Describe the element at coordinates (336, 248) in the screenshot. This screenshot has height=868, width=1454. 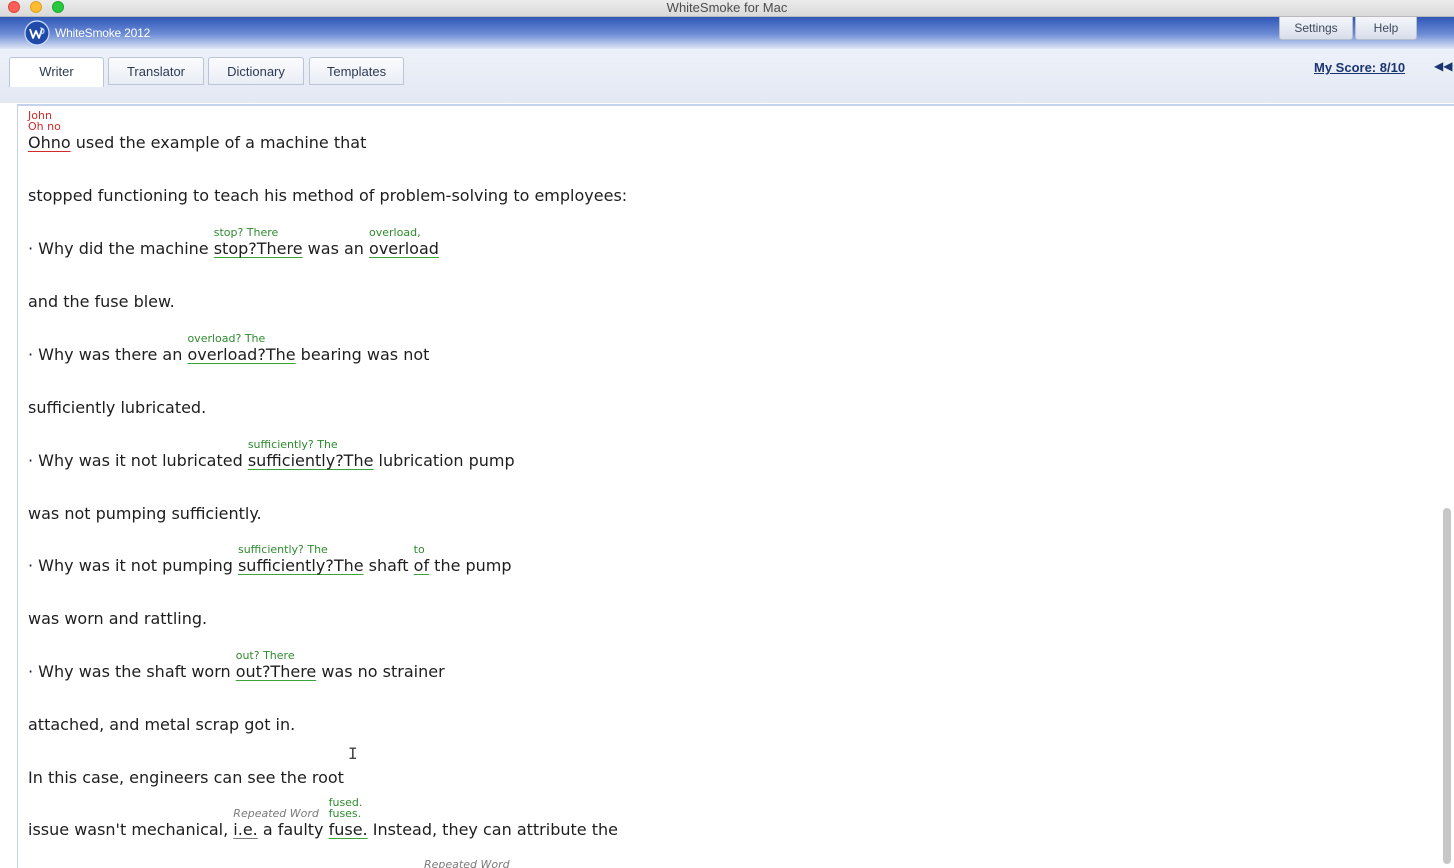
I see `line-text: was an` at that location.